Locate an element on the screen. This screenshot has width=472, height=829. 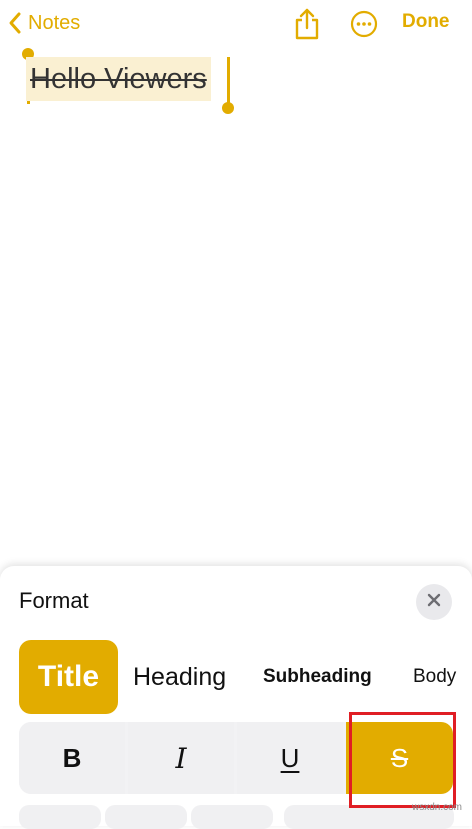
style-option-heading: Heading is located at coordinates (179, 677).